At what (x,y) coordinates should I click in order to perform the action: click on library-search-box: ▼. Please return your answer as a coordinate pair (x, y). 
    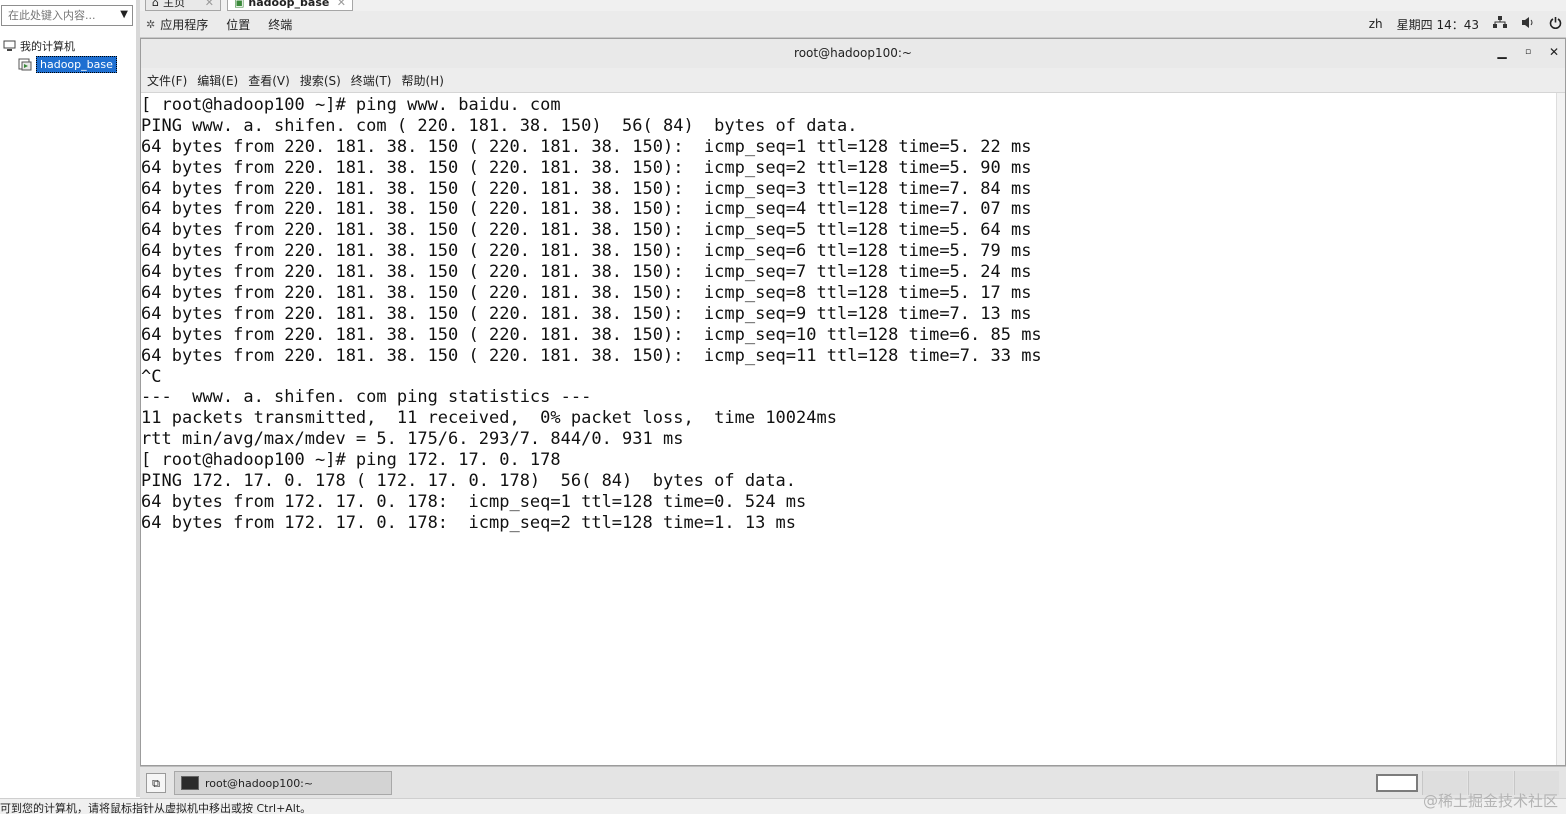
    Looking at the image, I should click on (67, 15).